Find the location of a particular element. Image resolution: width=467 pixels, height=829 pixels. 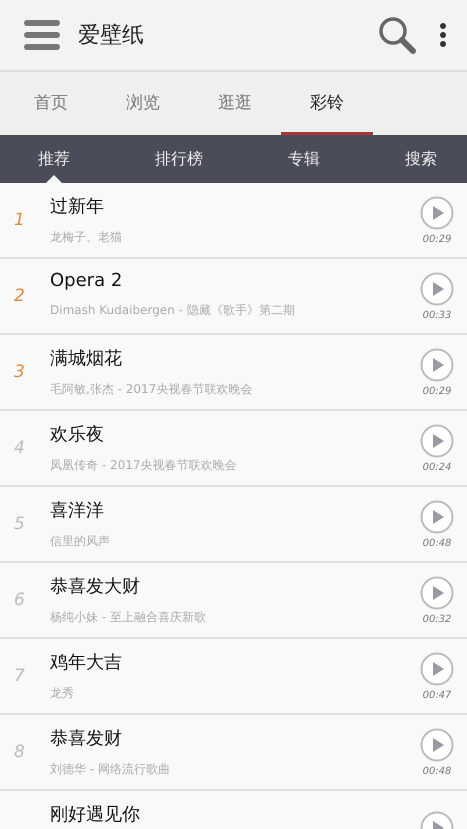

more-icon is located at coordinates (443, 35).